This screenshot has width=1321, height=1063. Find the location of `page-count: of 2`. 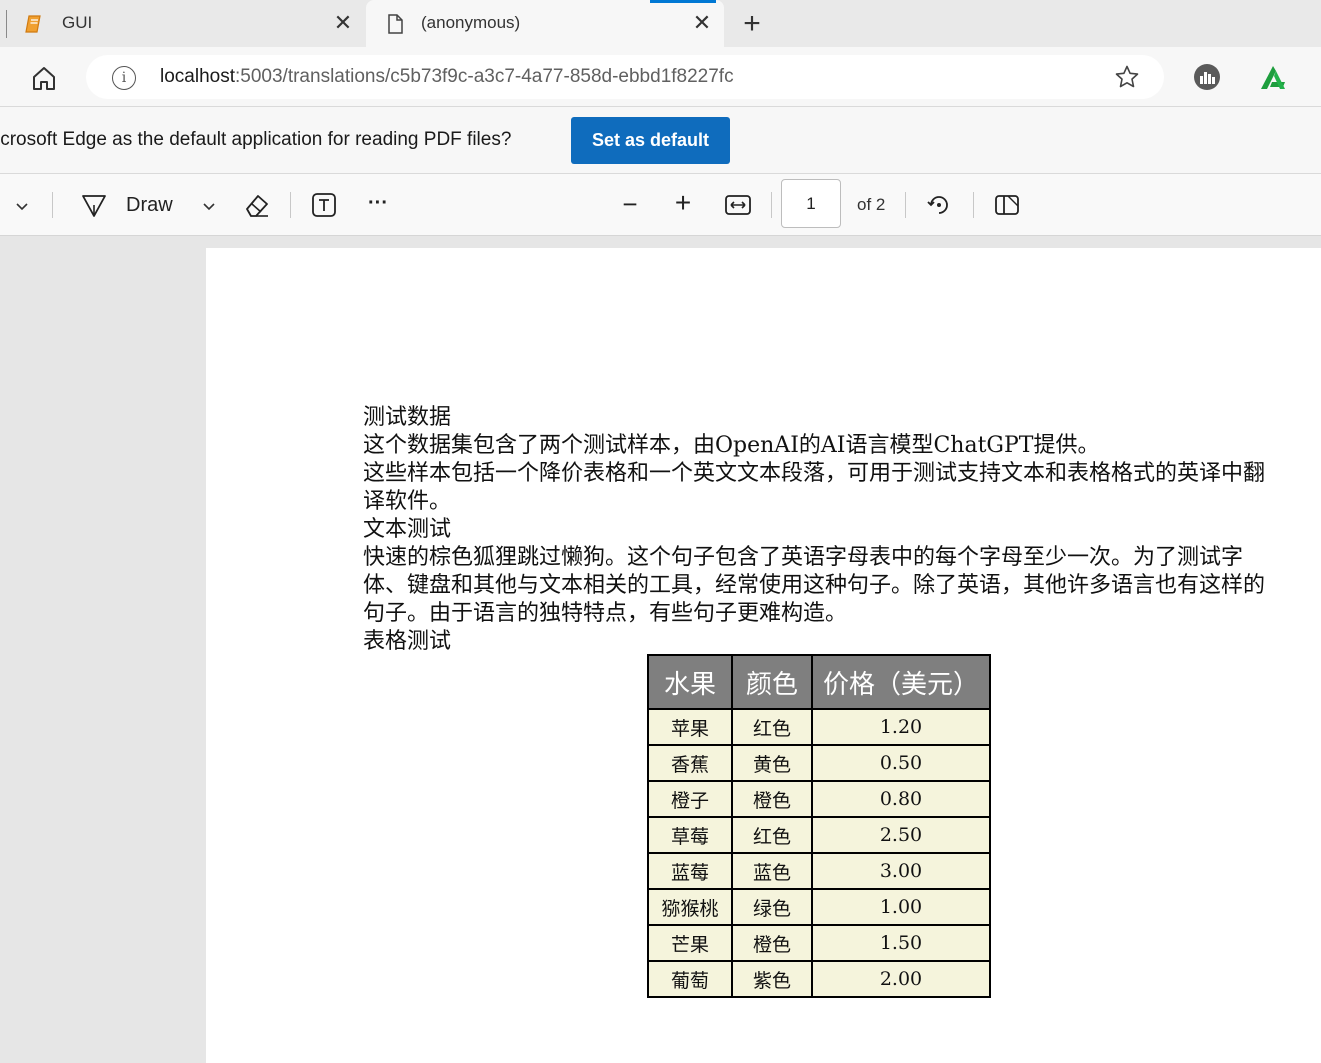

page-count: of 2 is located at coordinates (871, 204).